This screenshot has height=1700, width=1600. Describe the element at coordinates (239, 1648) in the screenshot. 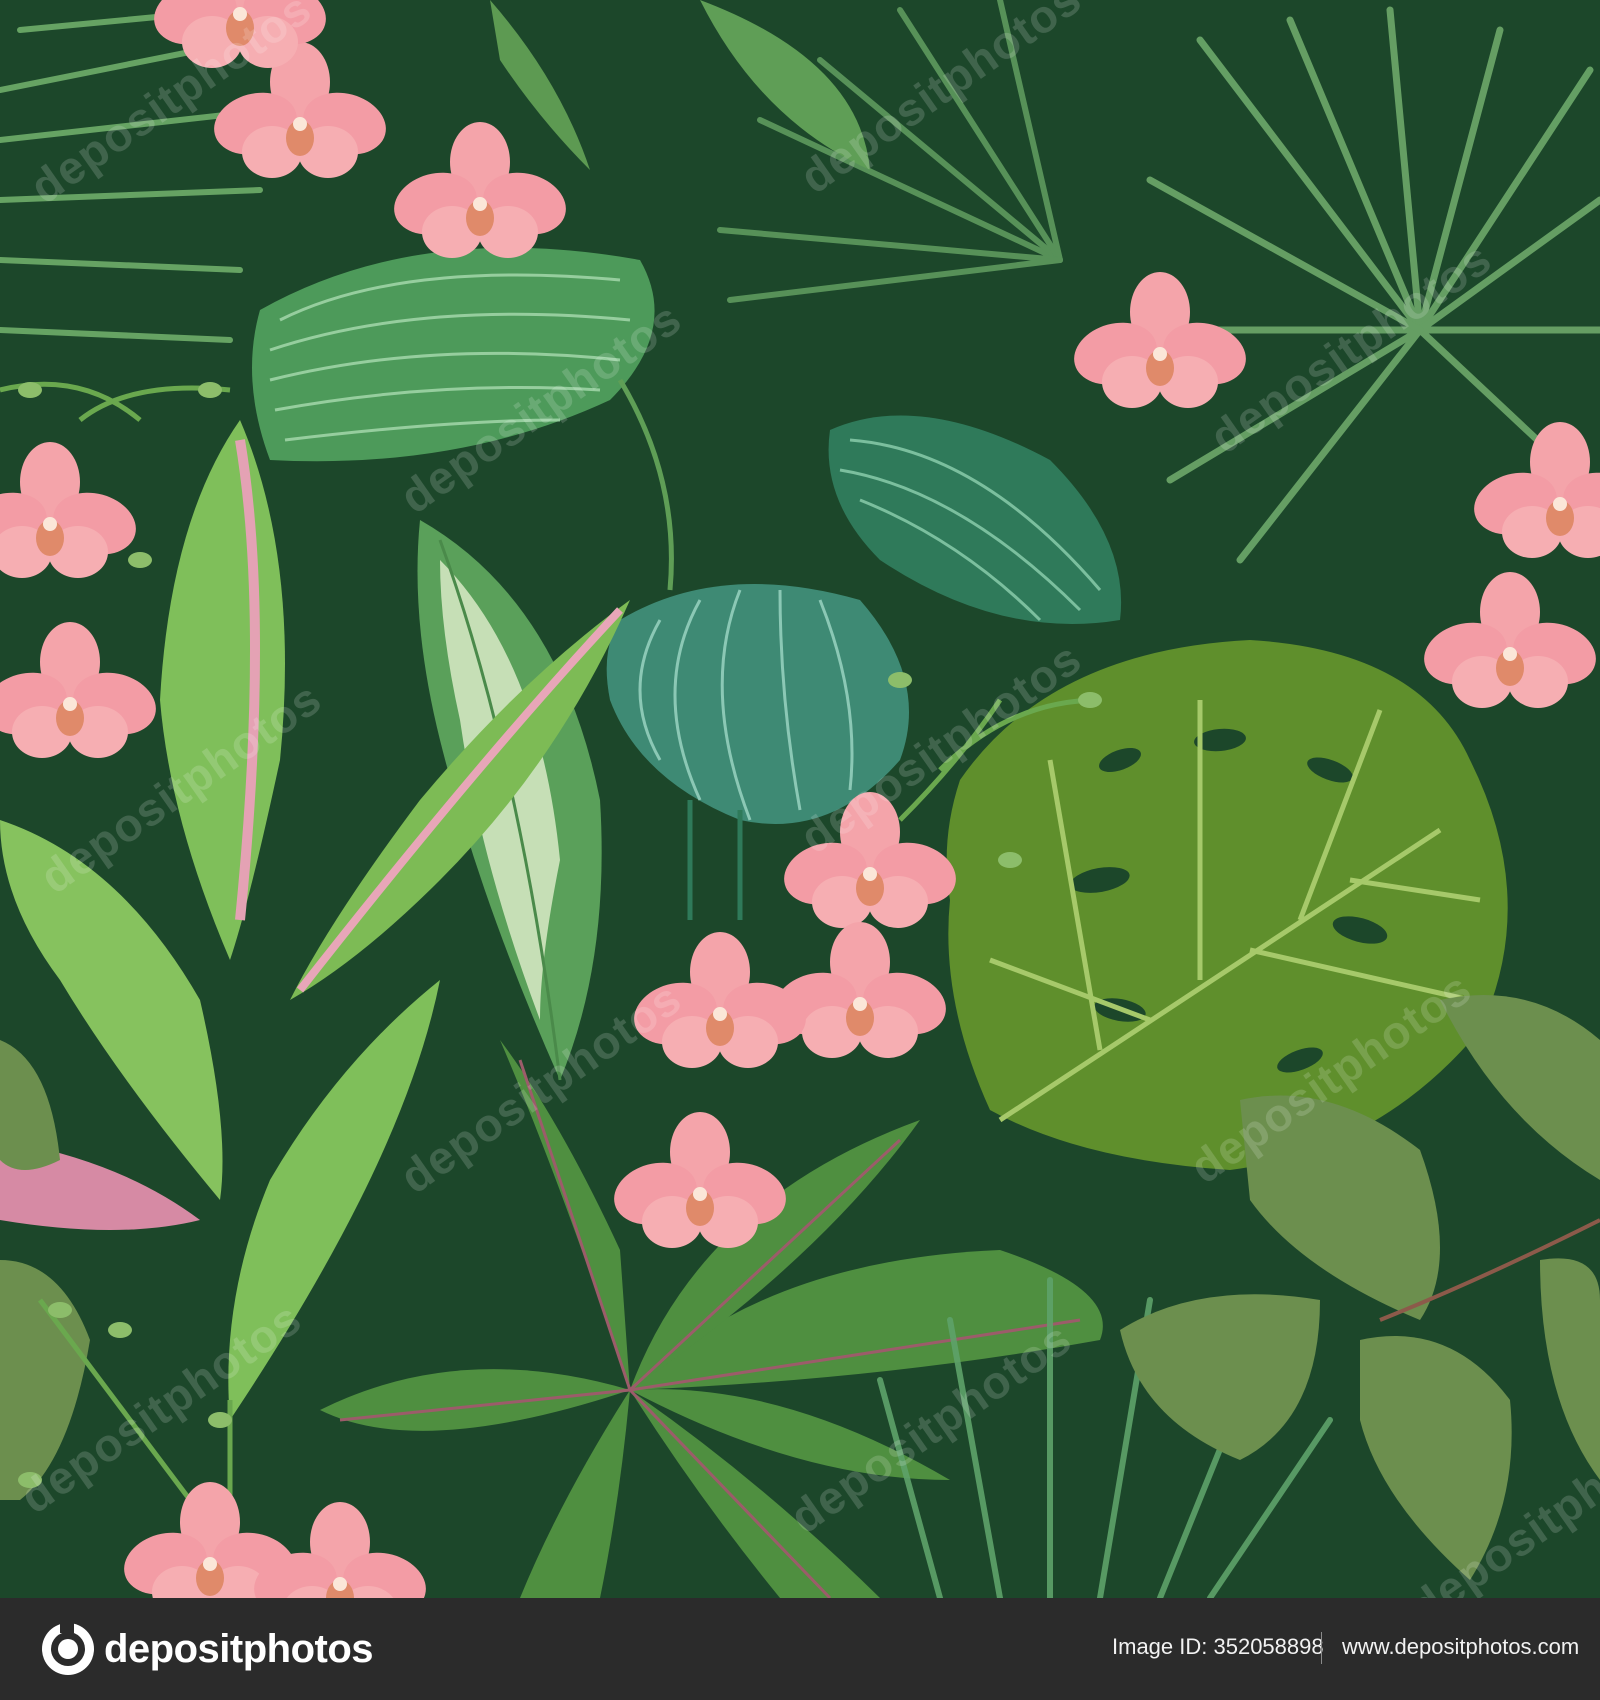

I see `logo-wordmark: depositphotos` at that location.